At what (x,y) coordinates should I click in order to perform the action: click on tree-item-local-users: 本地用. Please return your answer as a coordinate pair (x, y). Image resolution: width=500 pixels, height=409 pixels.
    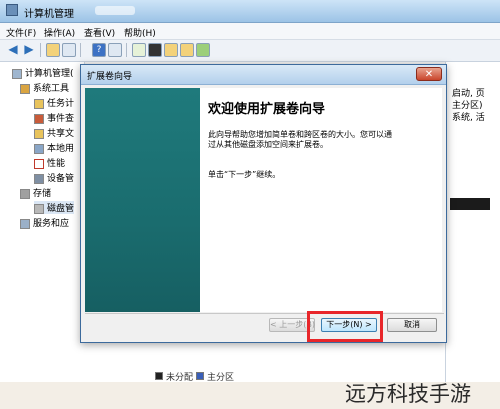
    Looking at the image, I should click on (54, 147).